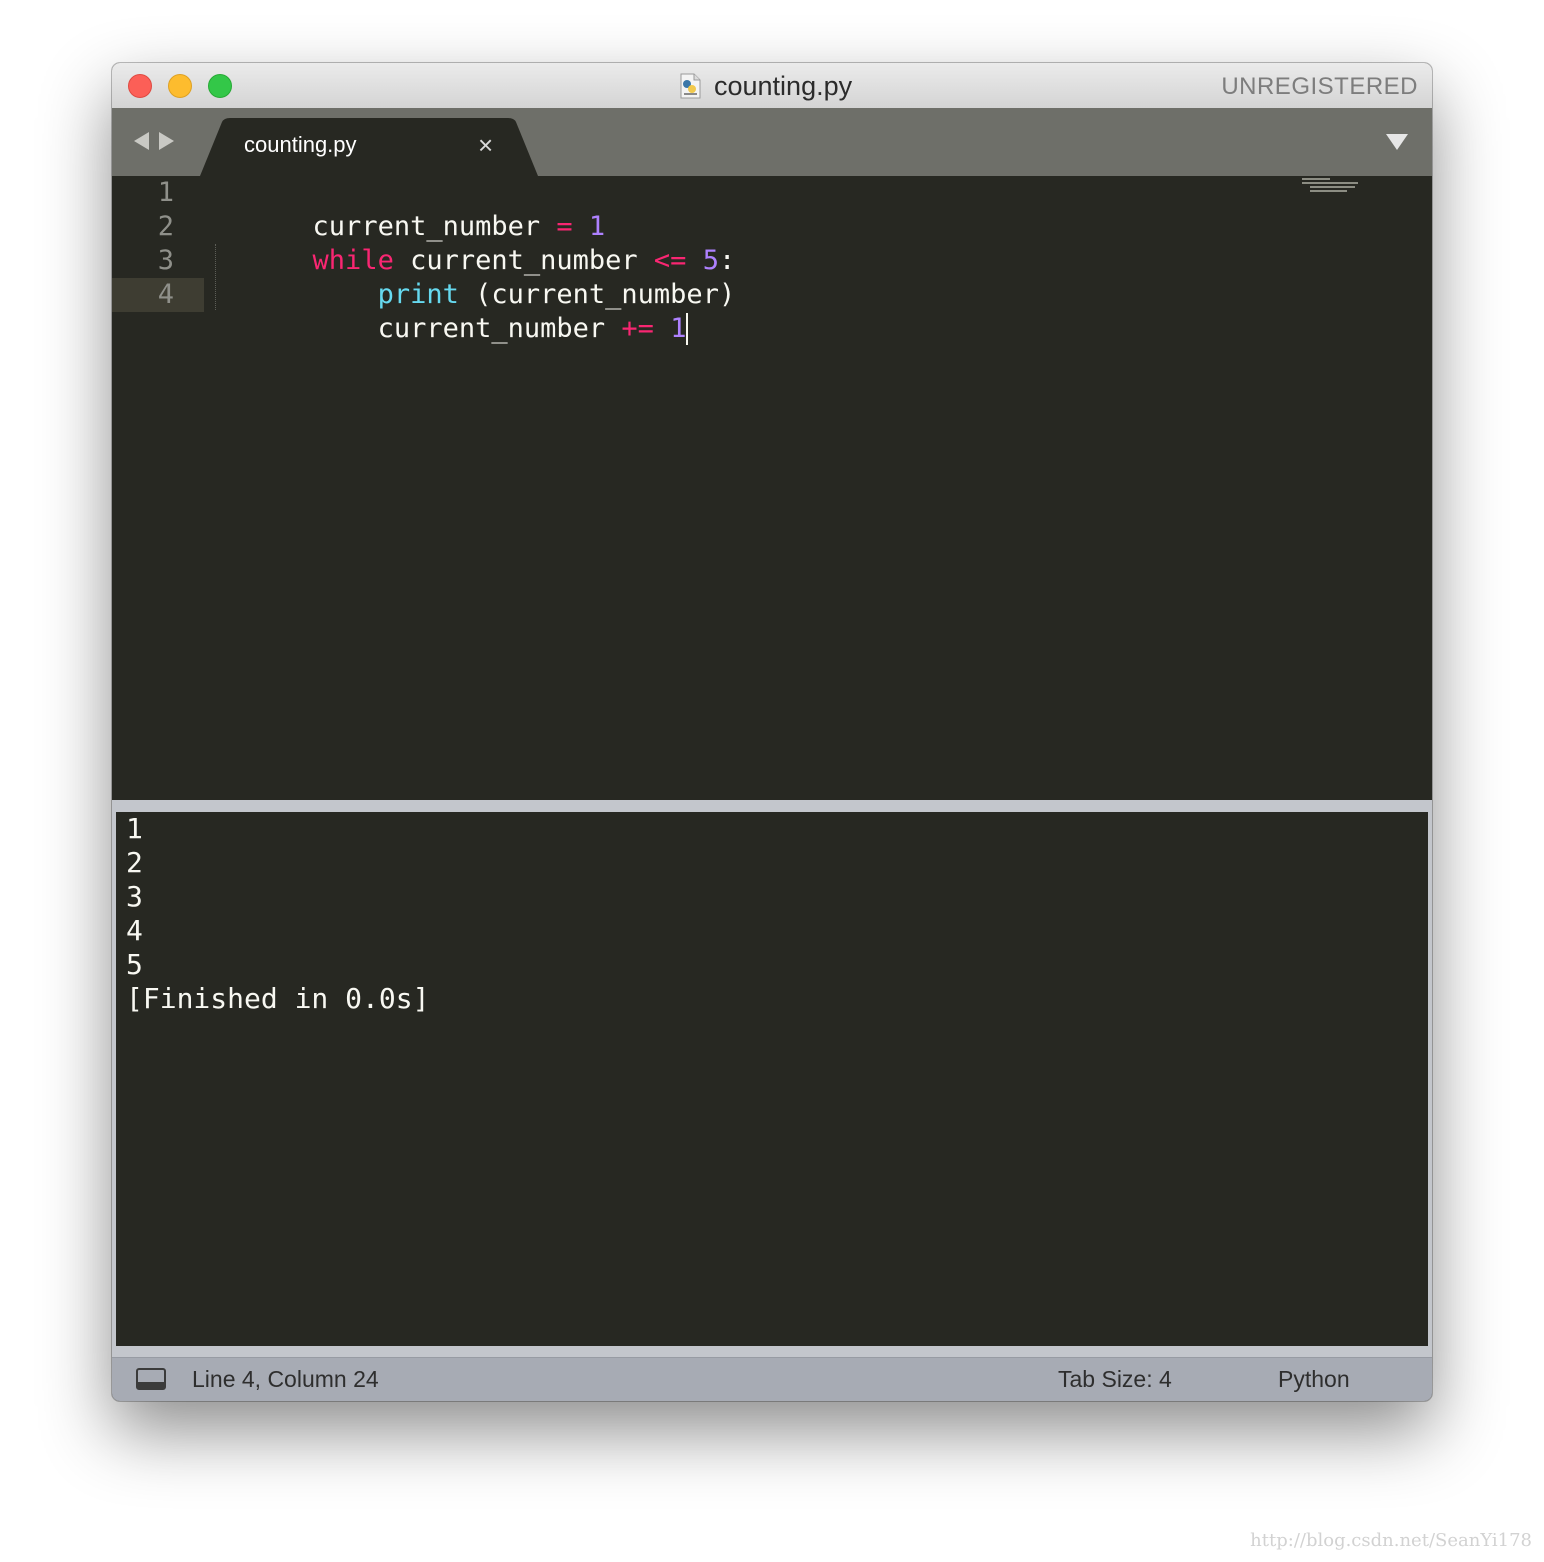 The height and width of the screenshot is (1562, 1544). What do you see at coordinates (772, 806) in the screenshot?
I see `panel-splitter` at bounding box center [772, 806].